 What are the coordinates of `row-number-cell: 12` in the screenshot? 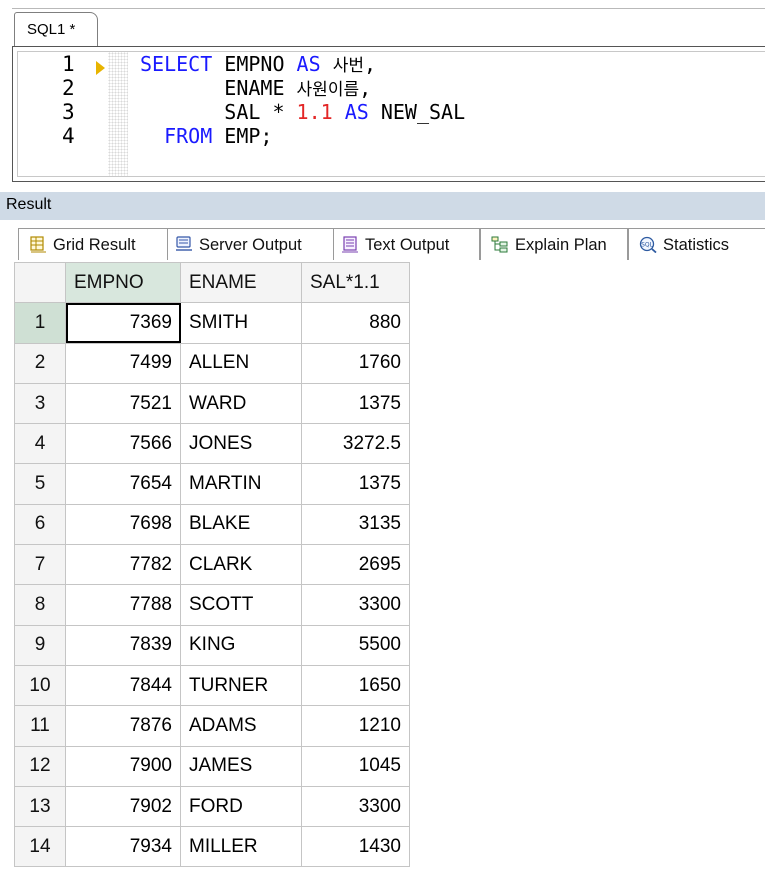 It's located at (40, 766).